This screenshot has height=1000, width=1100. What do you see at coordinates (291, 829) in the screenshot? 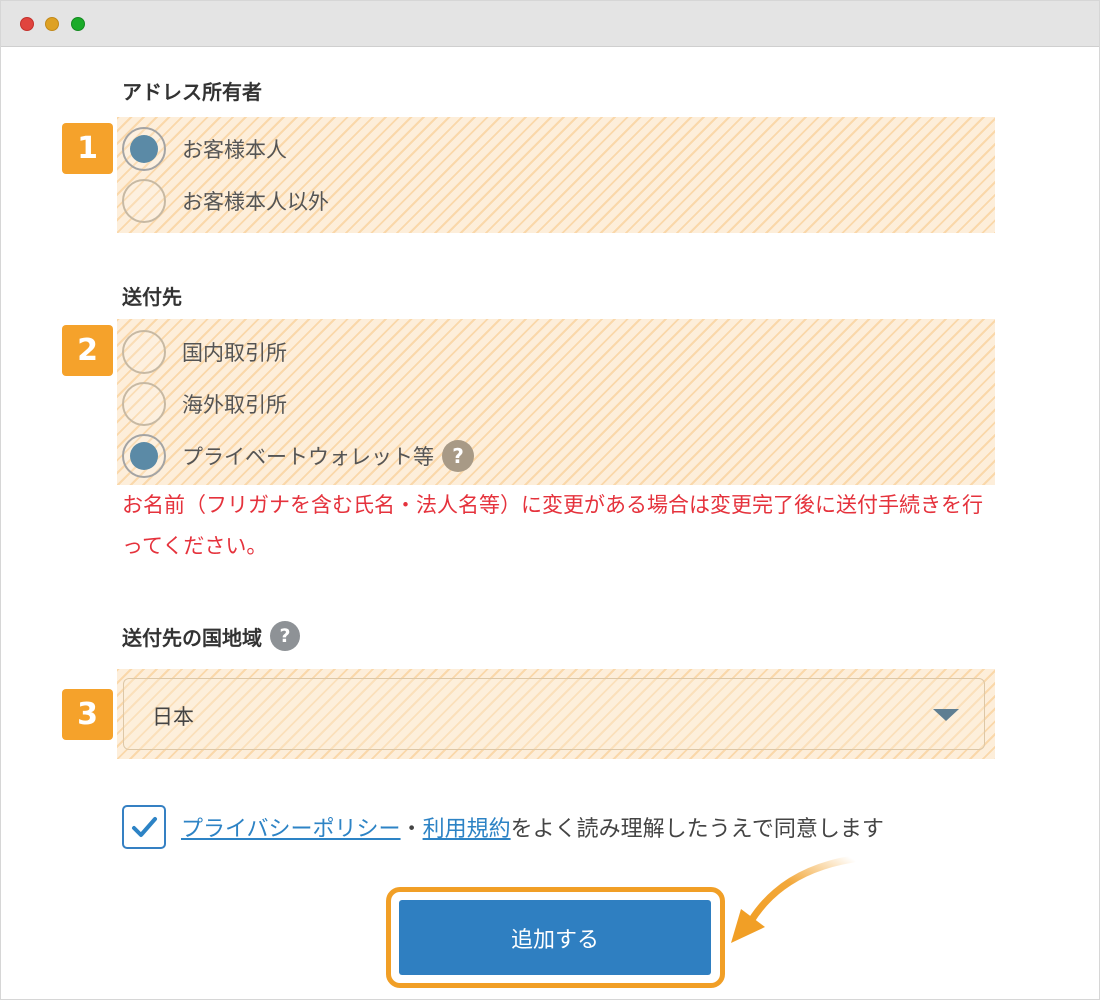
I see `privacy-policy-link: プライバシーポリシー` at bounding box center [291, 829].